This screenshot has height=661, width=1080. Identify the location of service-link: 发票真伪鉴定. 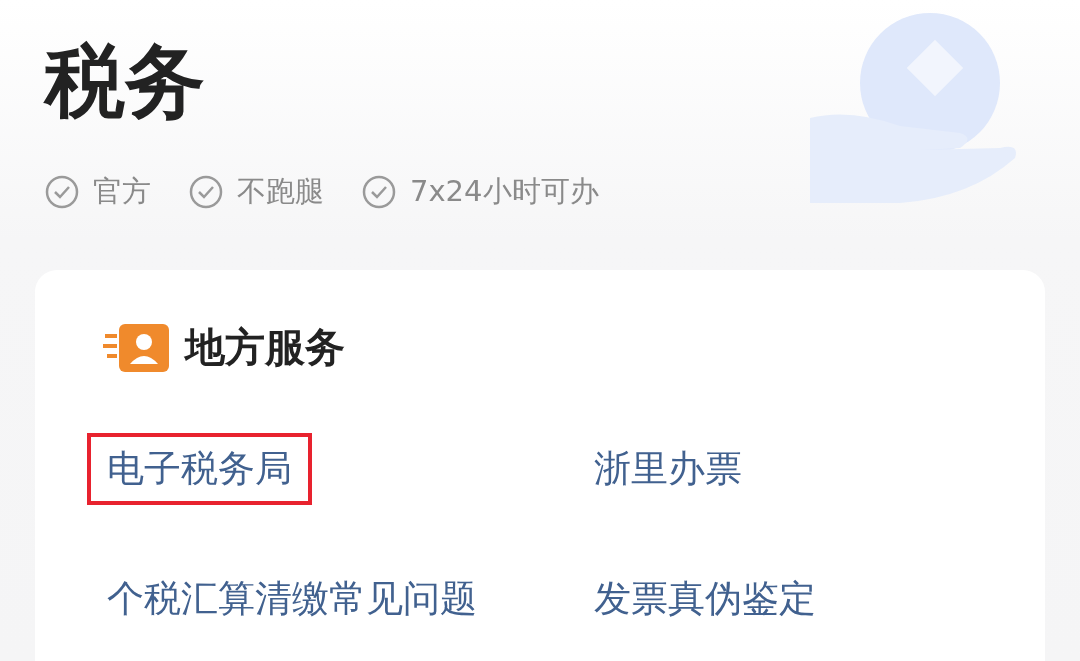
(705, 599).